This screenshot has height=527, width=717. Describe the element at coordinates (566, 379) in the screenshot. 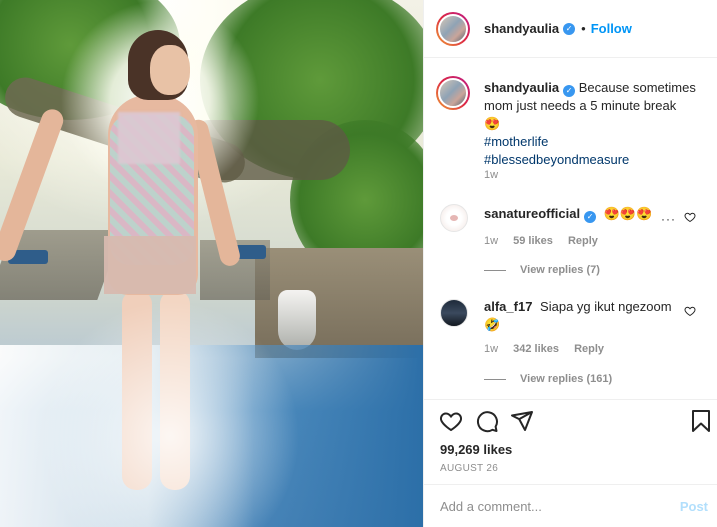

I see `view-replies-label: View replies (161)` at that location.